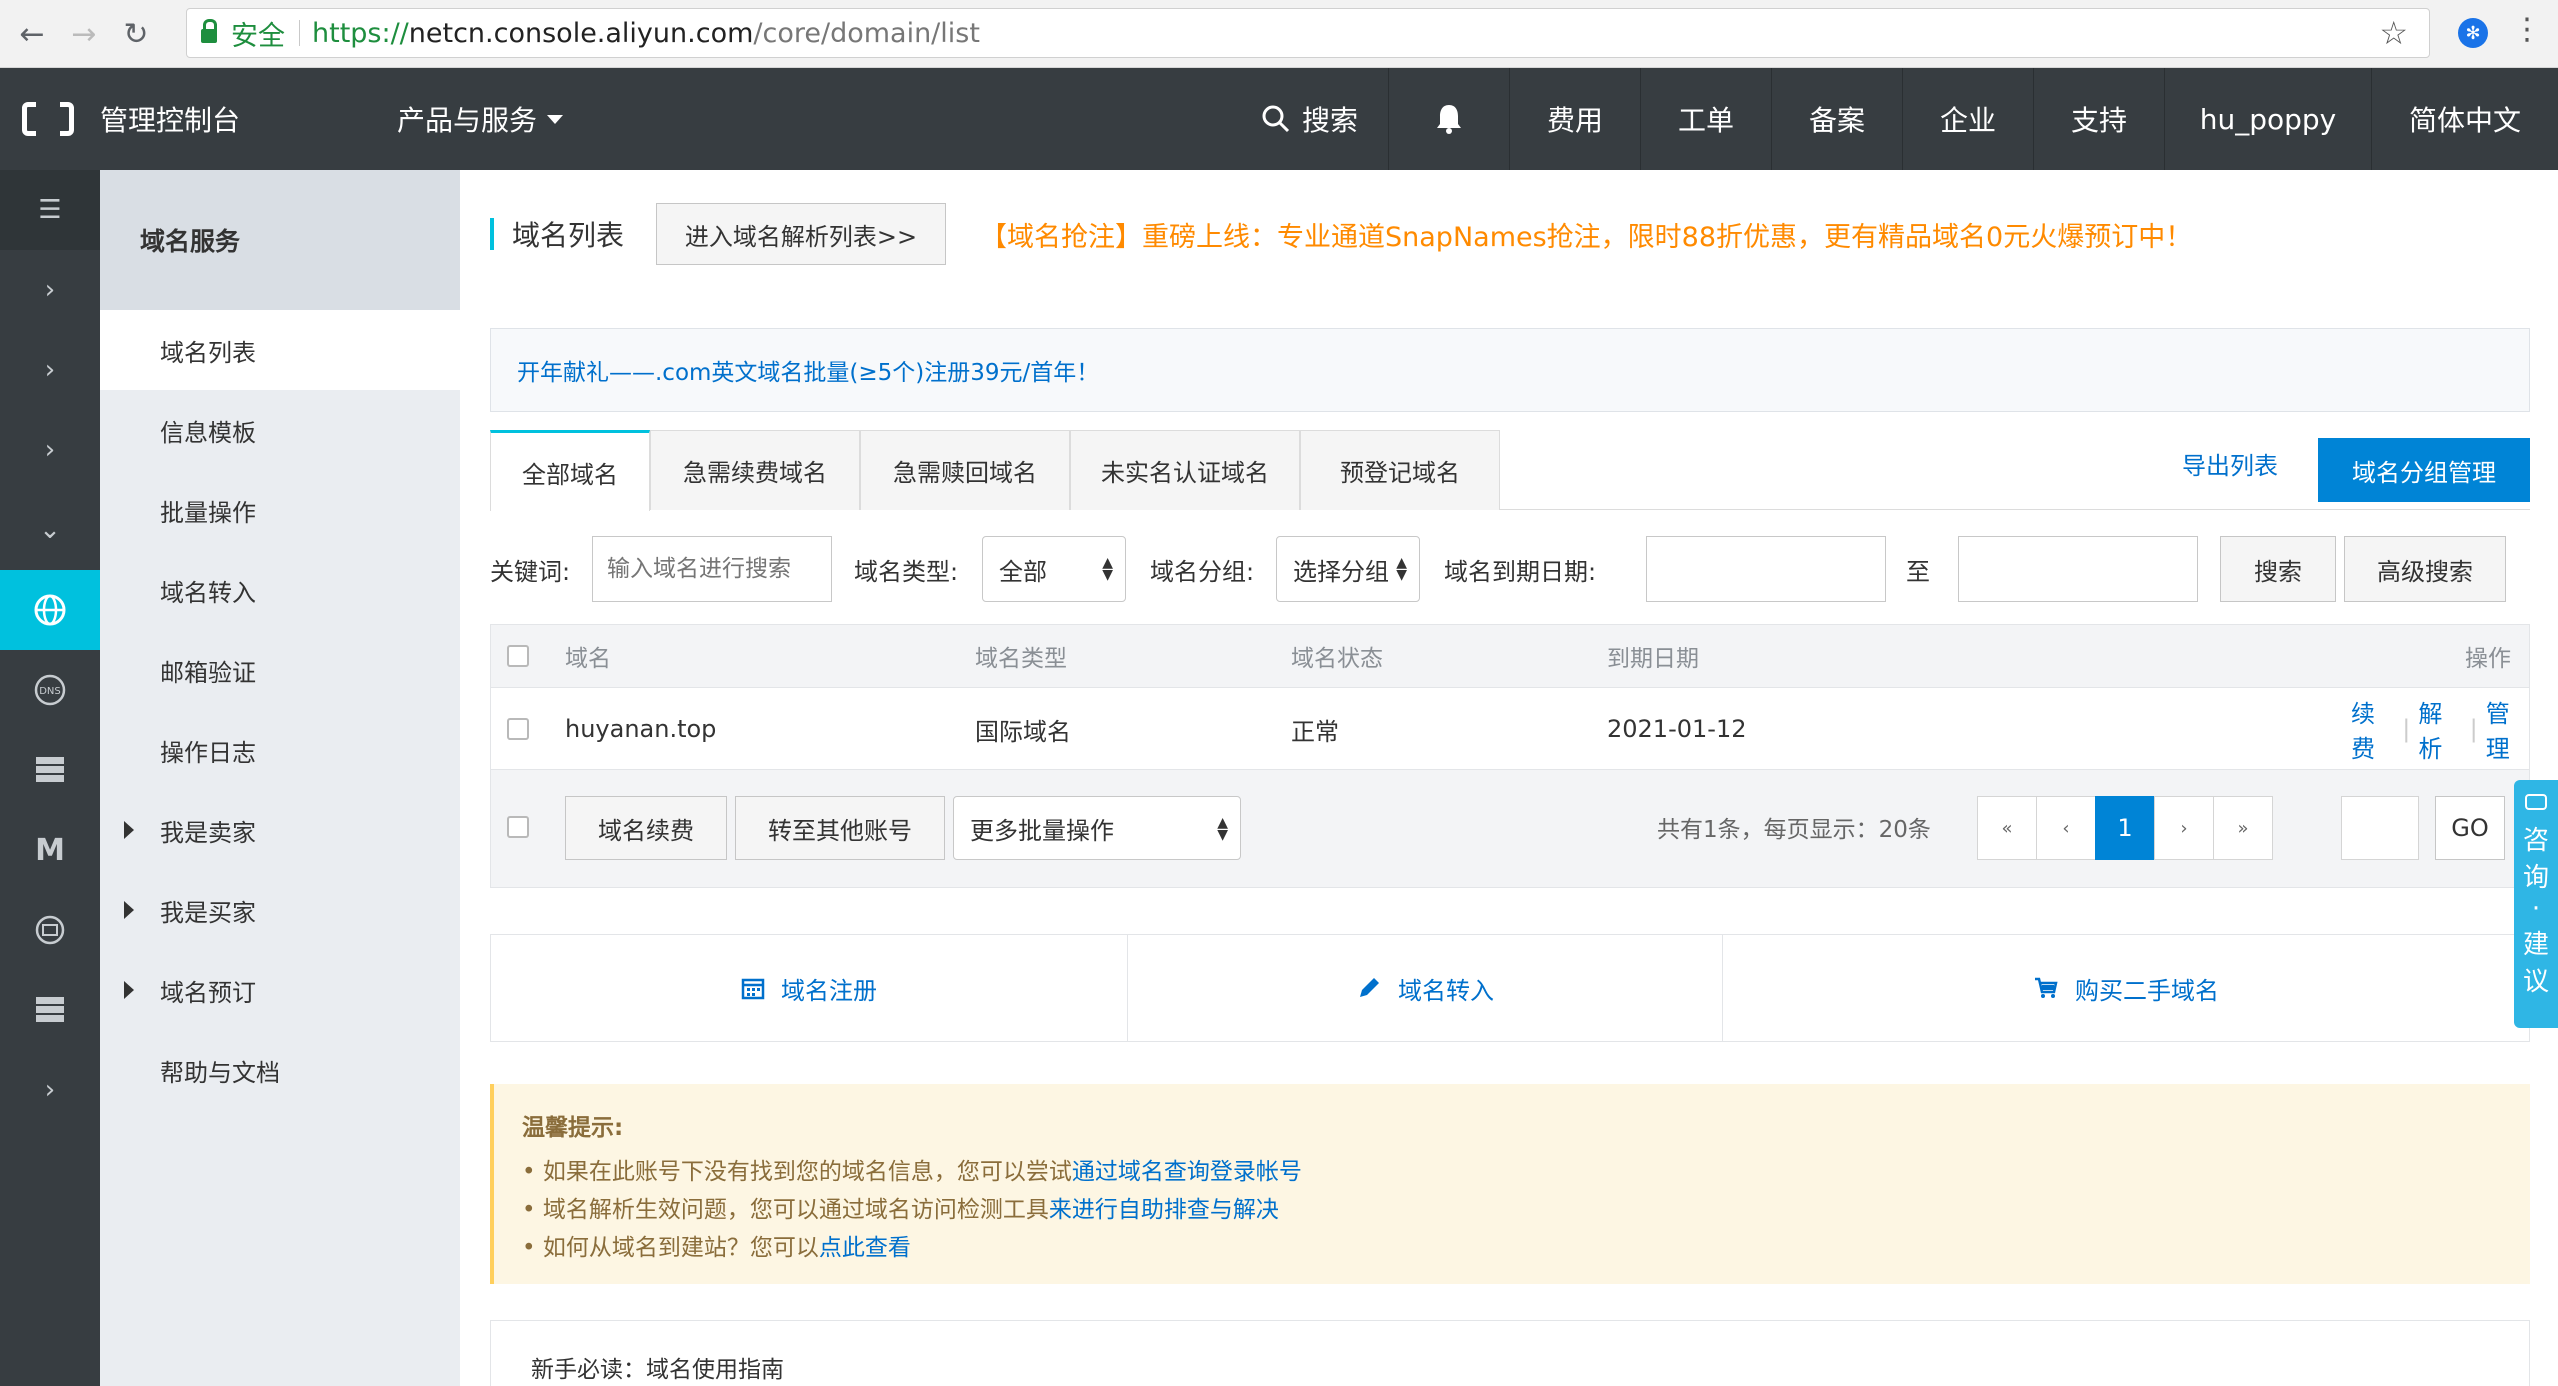 Image resolution: width=2558 pixels, height=1386 pixels. I want to click on promo-notice: 开年献礼——.com英文域名批量(≥5个)注册39元/首年！, so click(1510, 370).